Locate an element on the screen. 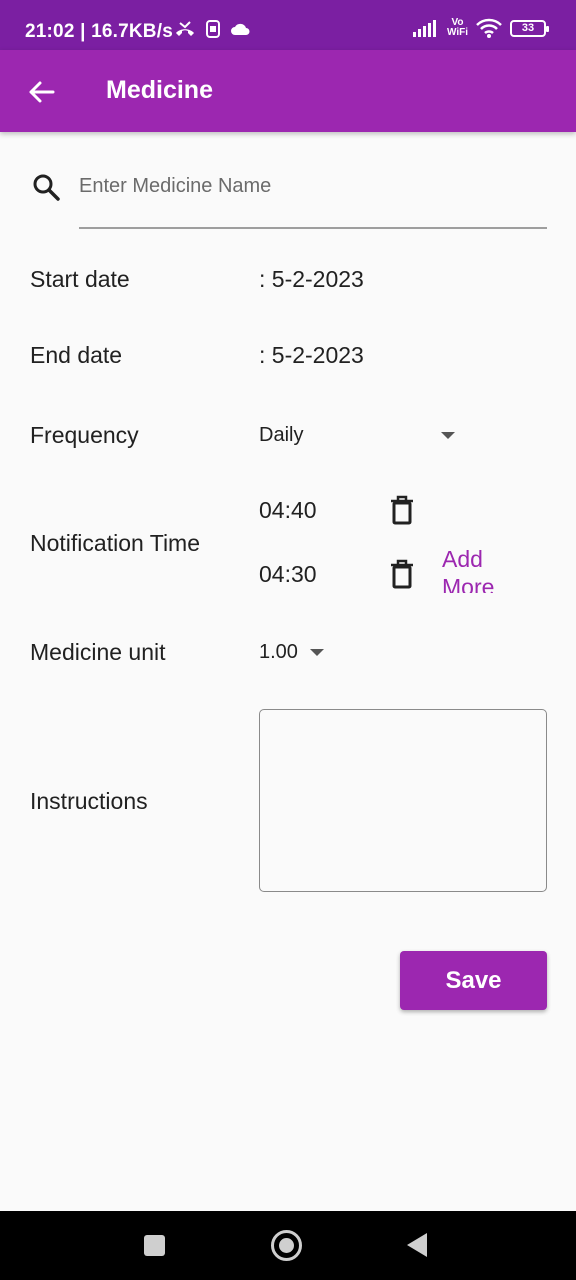 This screenshot has width=576, height=1280. status-icons-right: Vo WiFi 33 is located at coordinates (480, 28).